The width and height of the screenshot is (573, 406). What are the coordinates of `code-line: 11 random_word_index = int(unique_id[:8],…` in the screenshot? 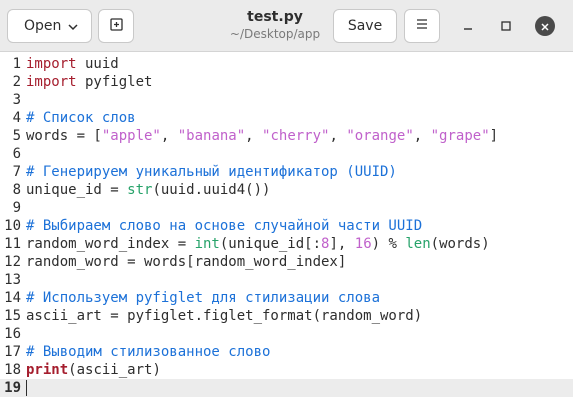 It's located at (286, 244).